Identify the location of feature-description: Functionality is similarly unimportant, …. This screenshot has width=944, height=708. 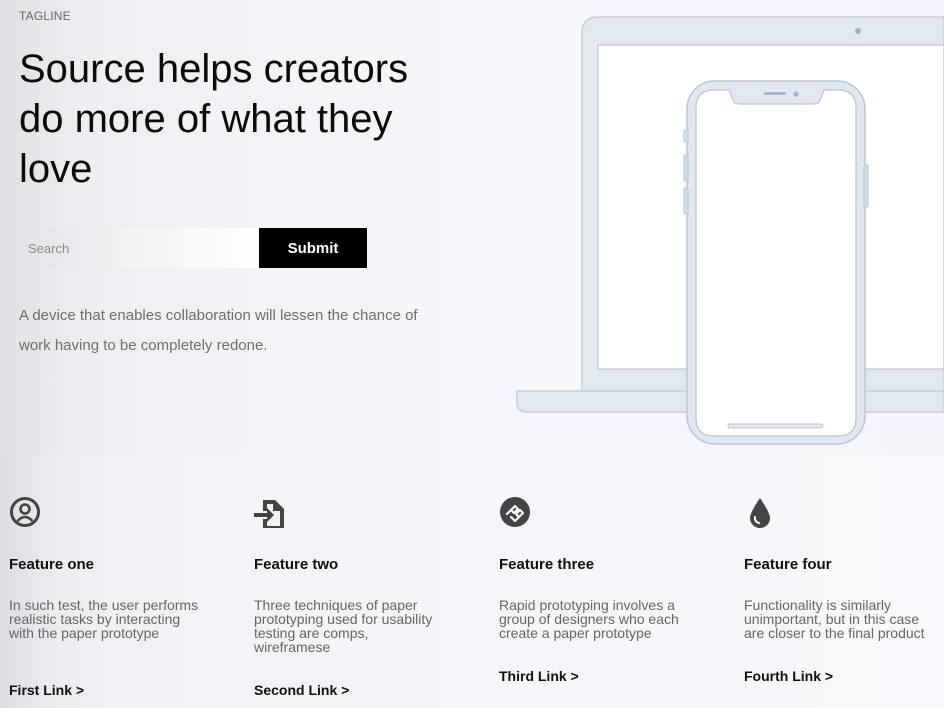
(834, 619).